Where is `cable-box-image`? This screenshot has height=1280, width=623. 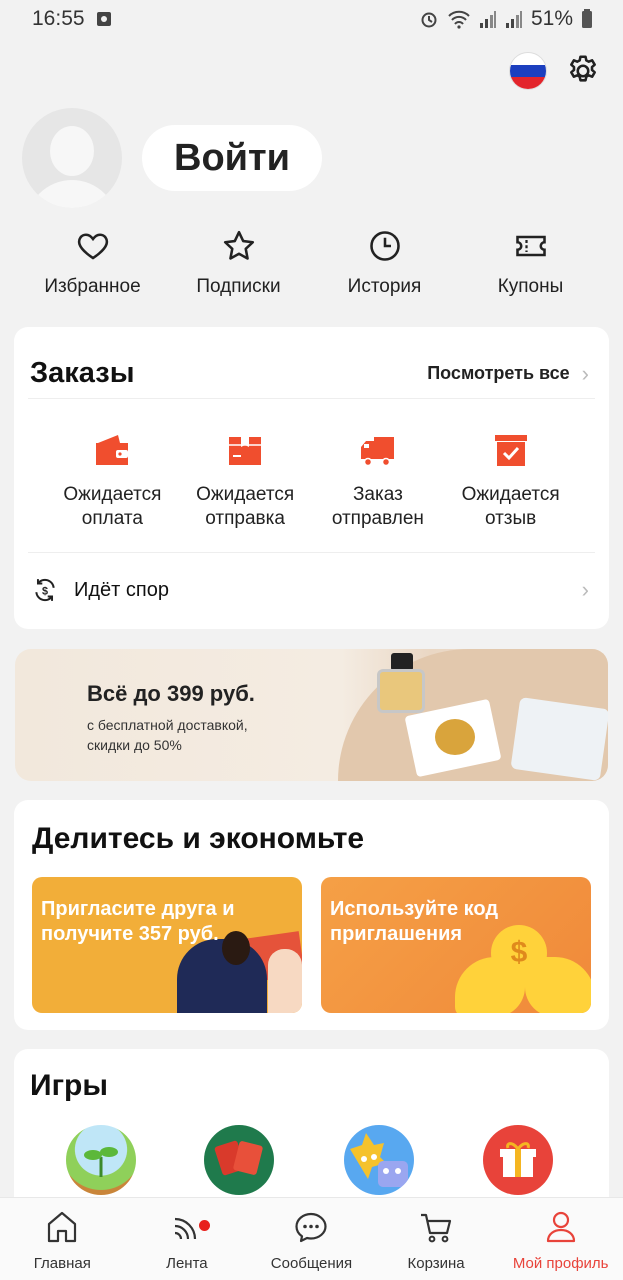 cable-box-image is located at coordinates (559, 739).